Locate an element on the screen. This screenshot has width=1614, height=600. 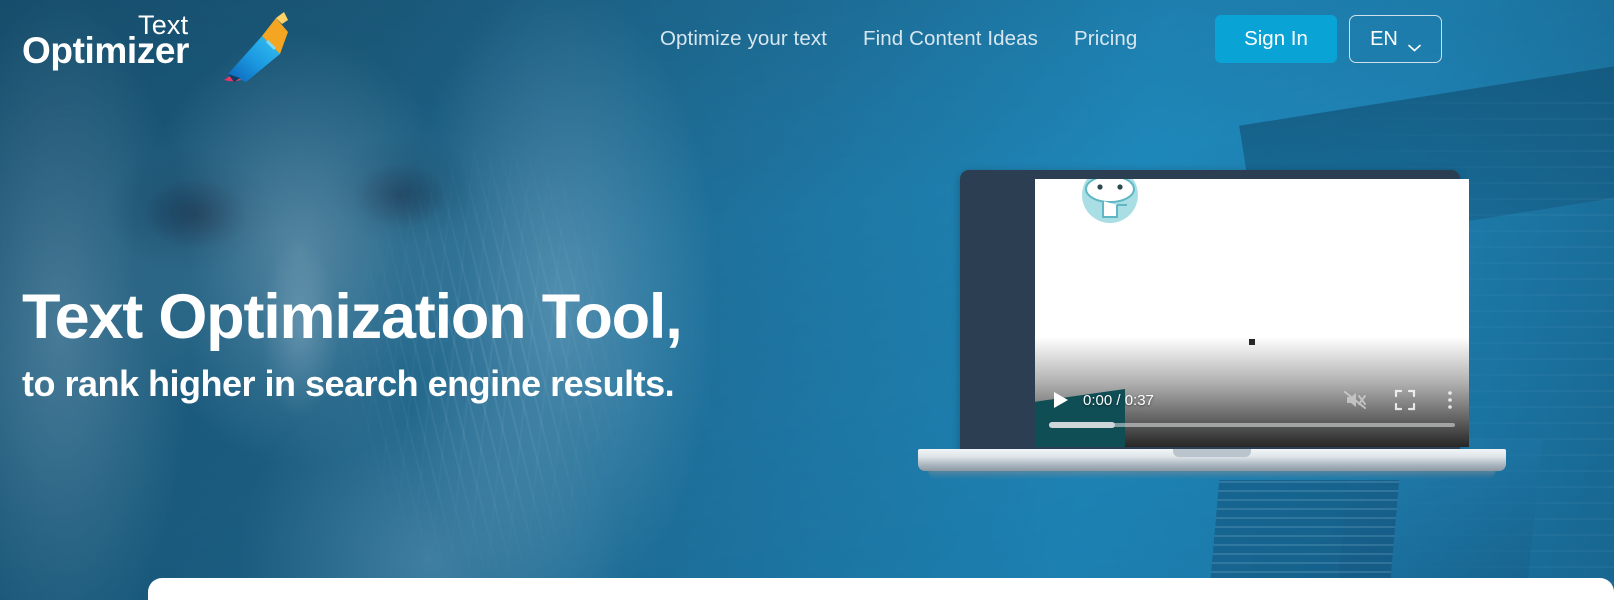
video-time-display: 0:00 / 0:37 is located at coordinates (1118, 400).